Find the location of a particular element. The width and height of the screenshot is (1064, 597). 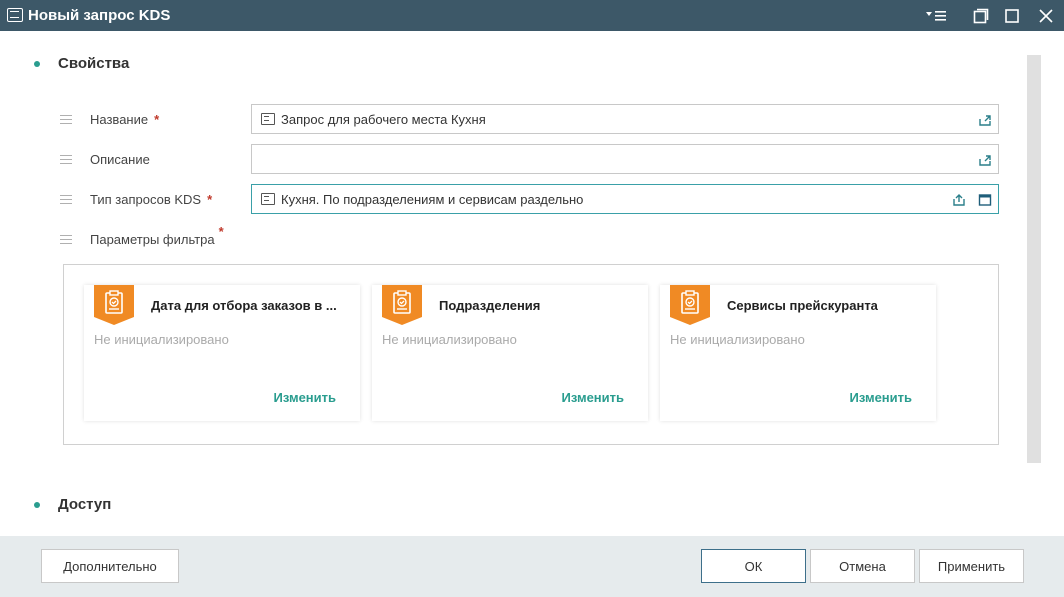

field-row-name: Название * is located at coordinates (109, 119).